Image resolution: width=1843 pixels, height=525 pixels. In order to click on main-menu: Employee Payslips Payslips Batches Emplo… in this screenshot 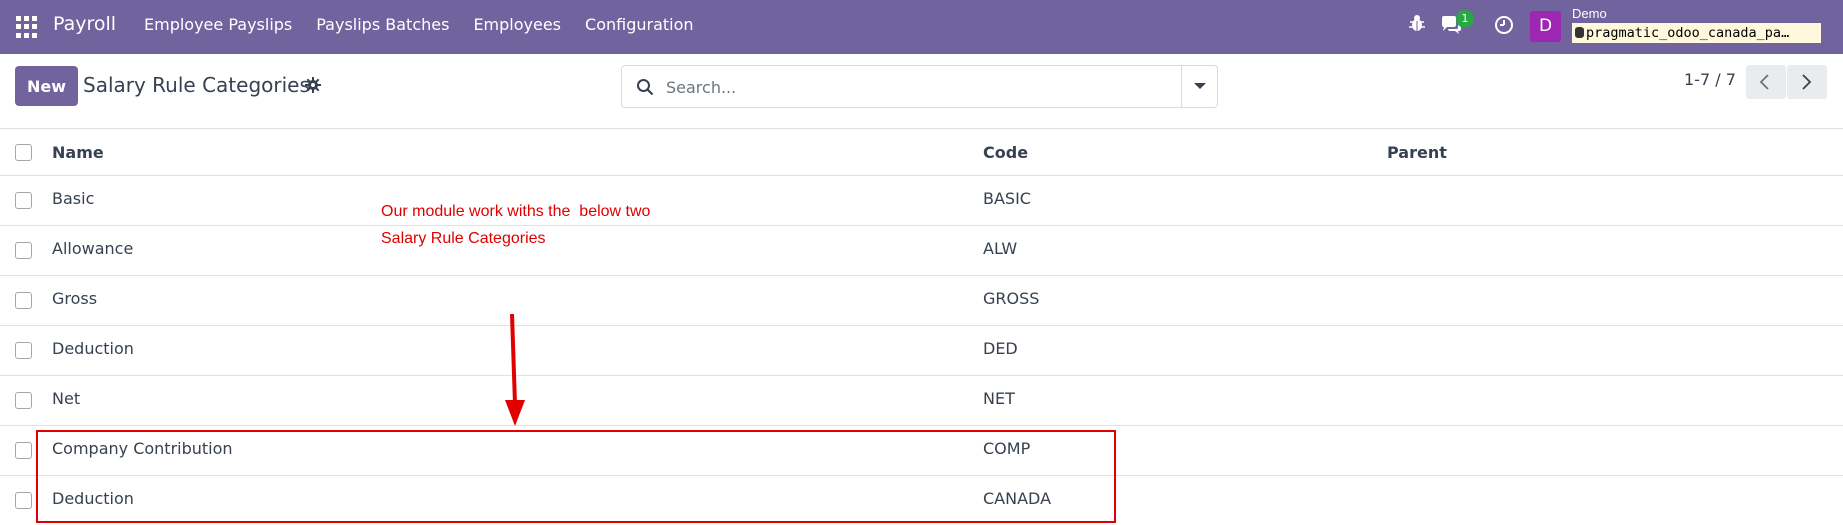, I will do `click(431, 24)`.